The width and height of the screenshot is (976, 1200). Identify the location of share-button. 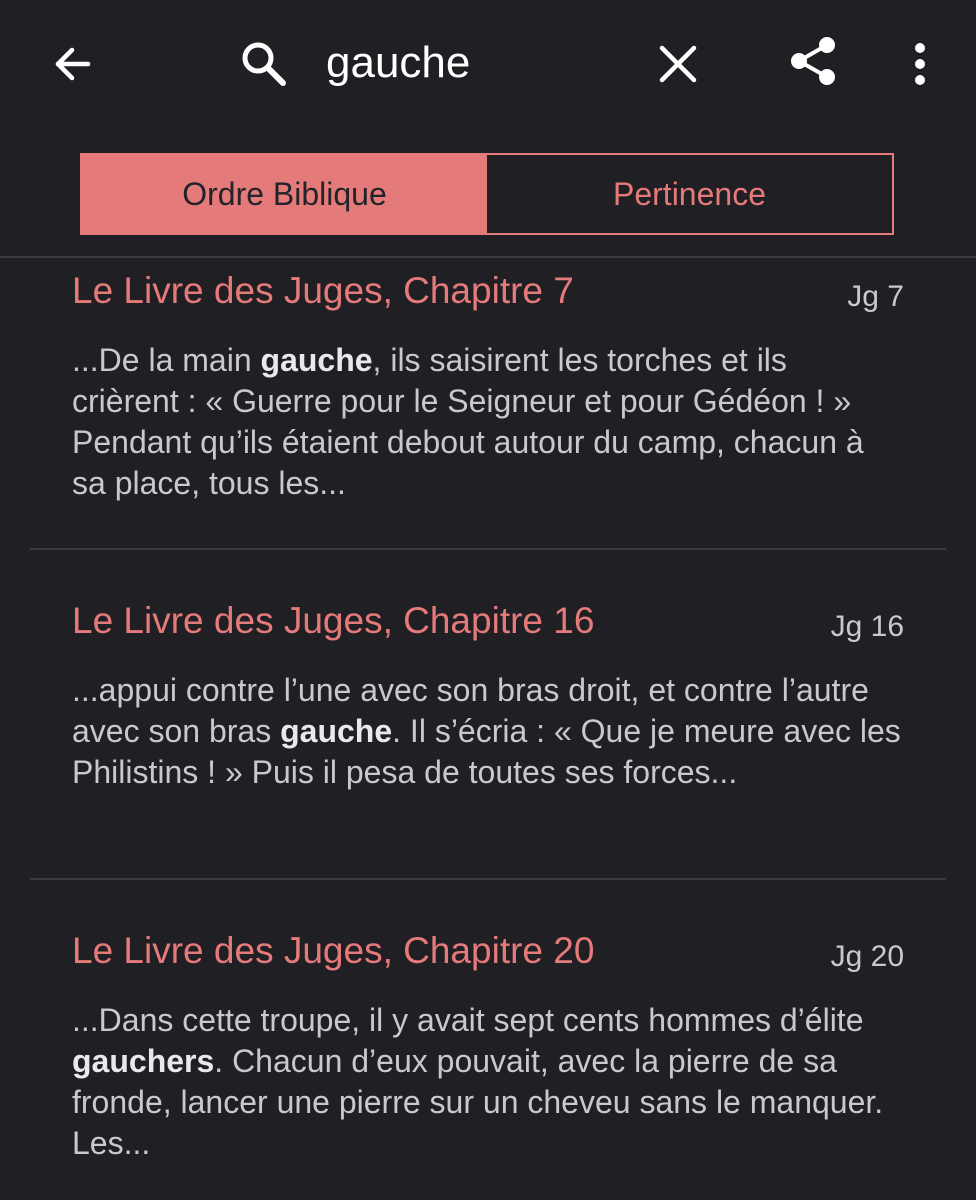
(813, 61).